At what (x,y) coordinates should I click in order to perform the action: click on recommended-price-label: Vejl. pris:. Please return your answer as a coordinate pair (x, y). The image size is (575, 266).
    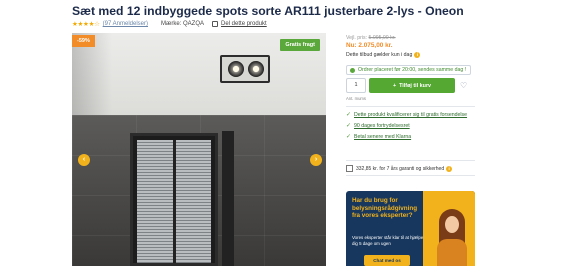
    Looking at the image, I should click on (357, 38).